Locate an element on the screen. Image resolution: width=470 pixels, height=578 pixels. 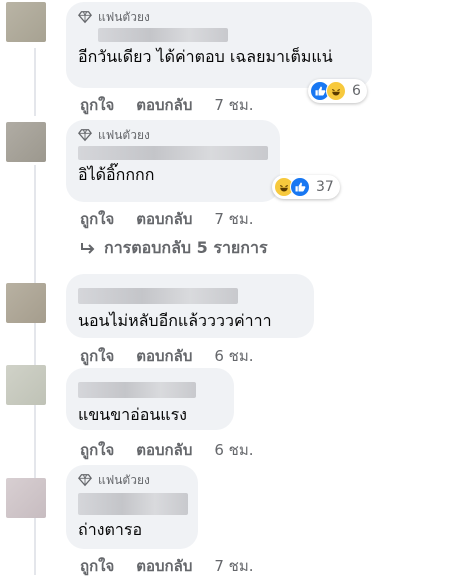
view-replies-label: การตอบกลับ 5 รายการ is located at coordinates (186, 247).